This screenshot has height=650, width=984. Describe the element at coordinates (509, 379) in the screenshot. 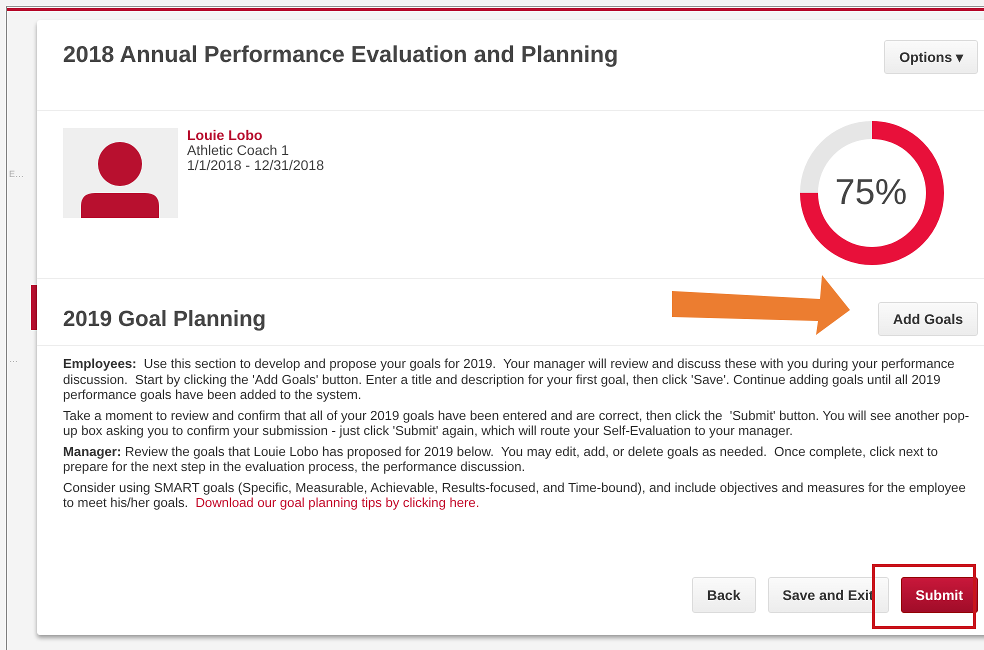

I see `instruction-paragraph: Employees: Use this section to develop and propose your goals for 2019. Your manager will review and discuss these with you during your performance discussion. Start by clicking the 'Add Goals' button. Enter a title and description for your first goal, then click 'Save'. Continue adding goals until all 2019 performance goals have been added to the system.` at that location.